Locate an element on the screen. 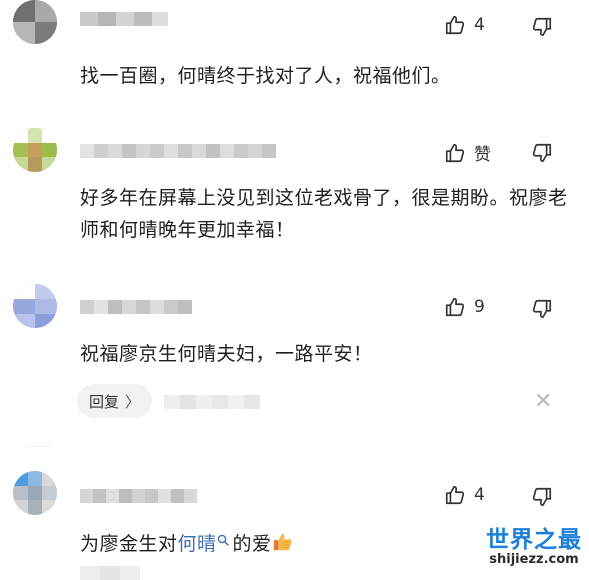 The height and width of the screenshot is (580, 589). comment-text-post: 的爱 is located at coordinates (252, 544).